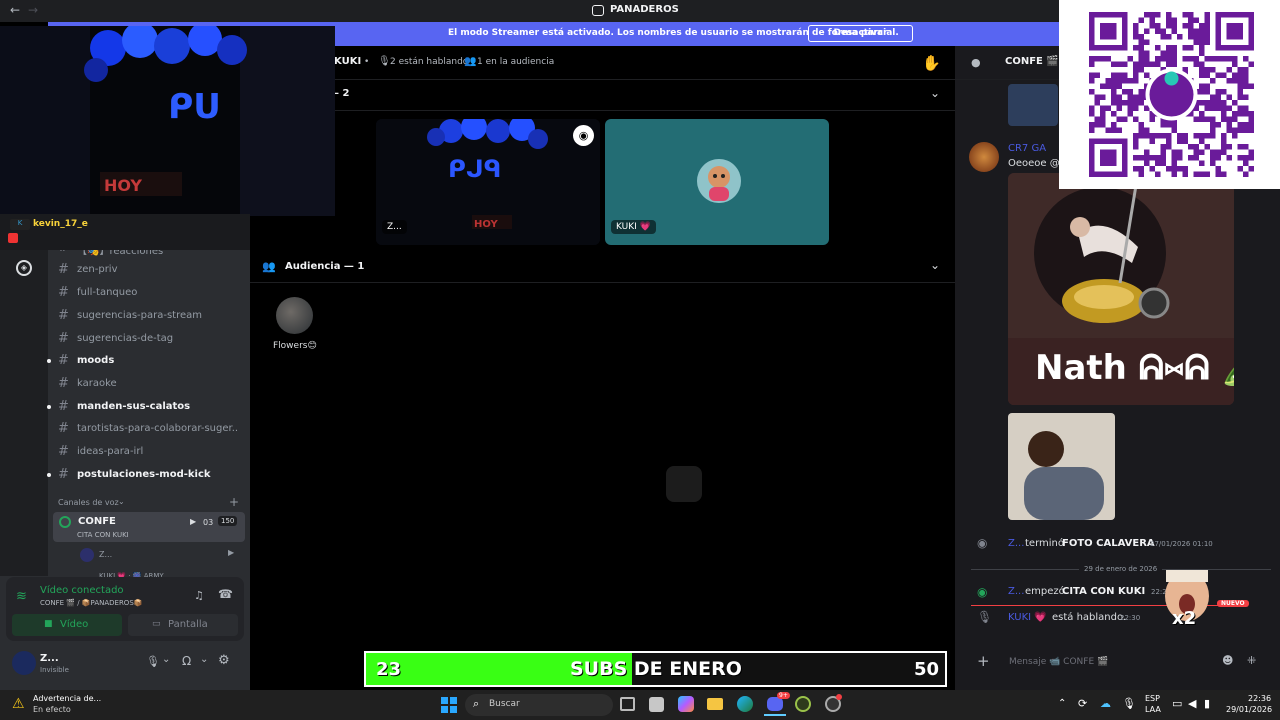 The image size is (1280, 720). What do you see at coordinates (91, 603) in the screenshot?
I see `voice-status-subtitle: CONFE 🎬 / 📦PANADEROS📦` at bounding box center [91, 603].